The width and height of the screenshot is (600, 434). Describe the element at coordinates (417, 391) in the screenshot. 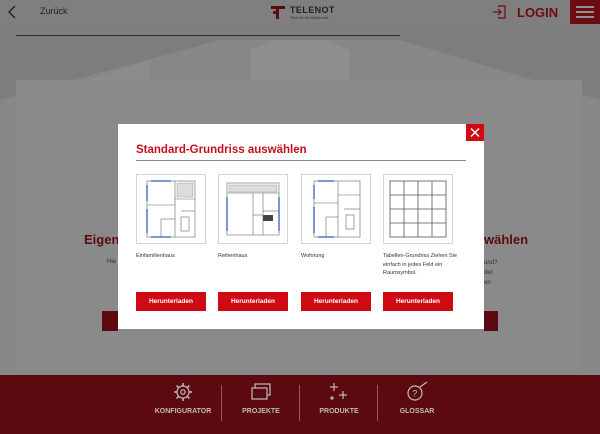

I see `question-pen-icon: ?` at that location.